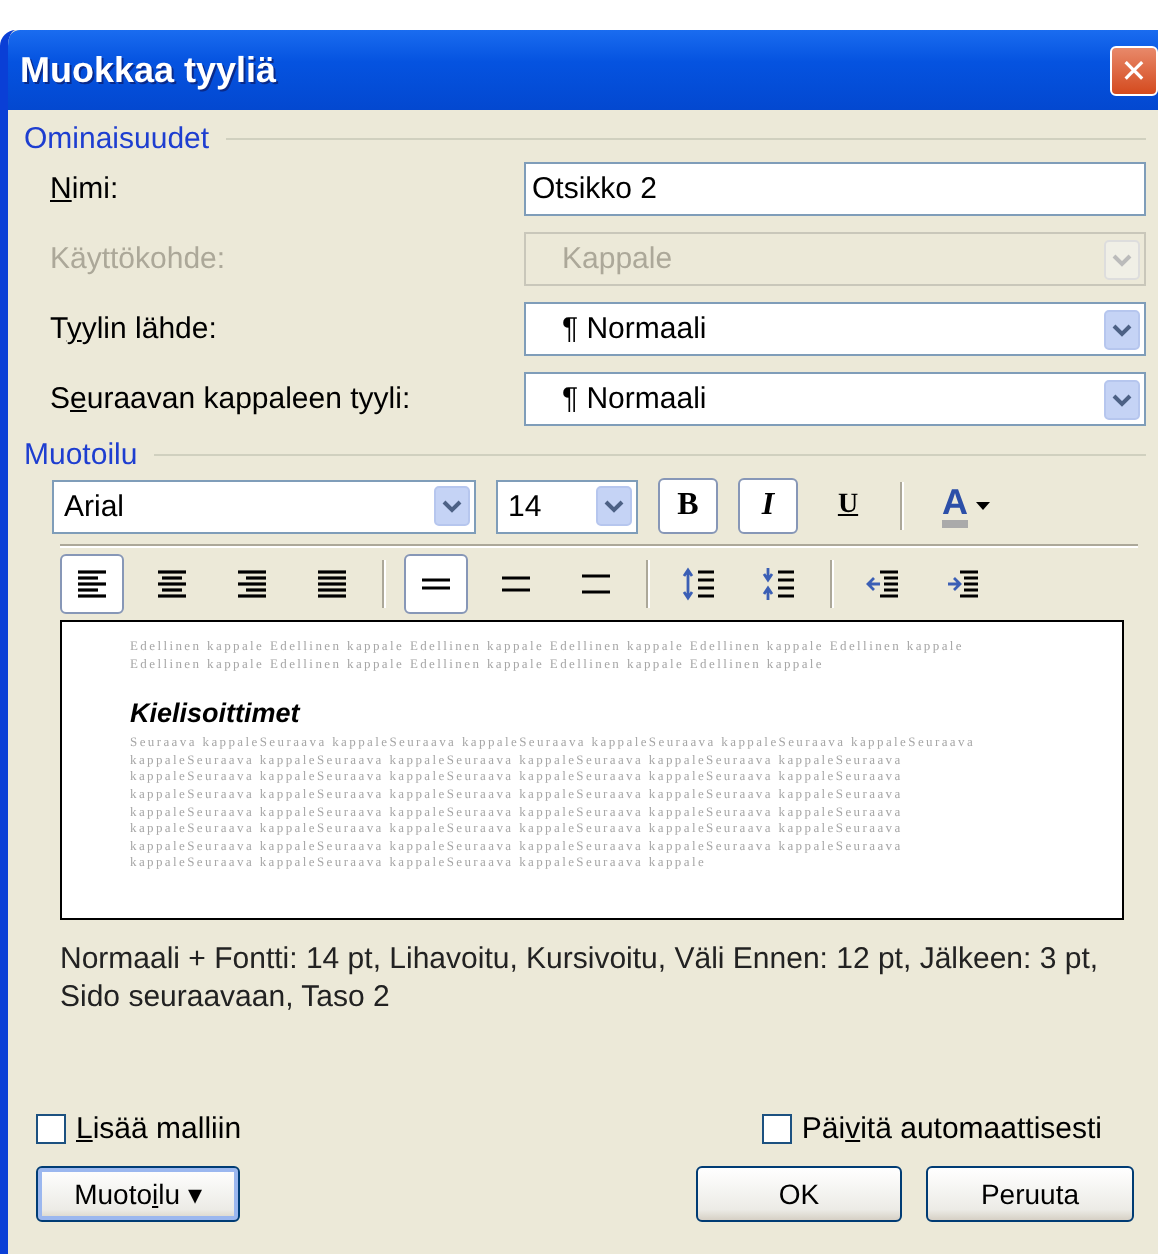 This screenshot has width=1158, height=1254. What do you see at coordinates (700, 584) in the screenshot?
I see `space-increase-icon` at bounding box center [700, 584].